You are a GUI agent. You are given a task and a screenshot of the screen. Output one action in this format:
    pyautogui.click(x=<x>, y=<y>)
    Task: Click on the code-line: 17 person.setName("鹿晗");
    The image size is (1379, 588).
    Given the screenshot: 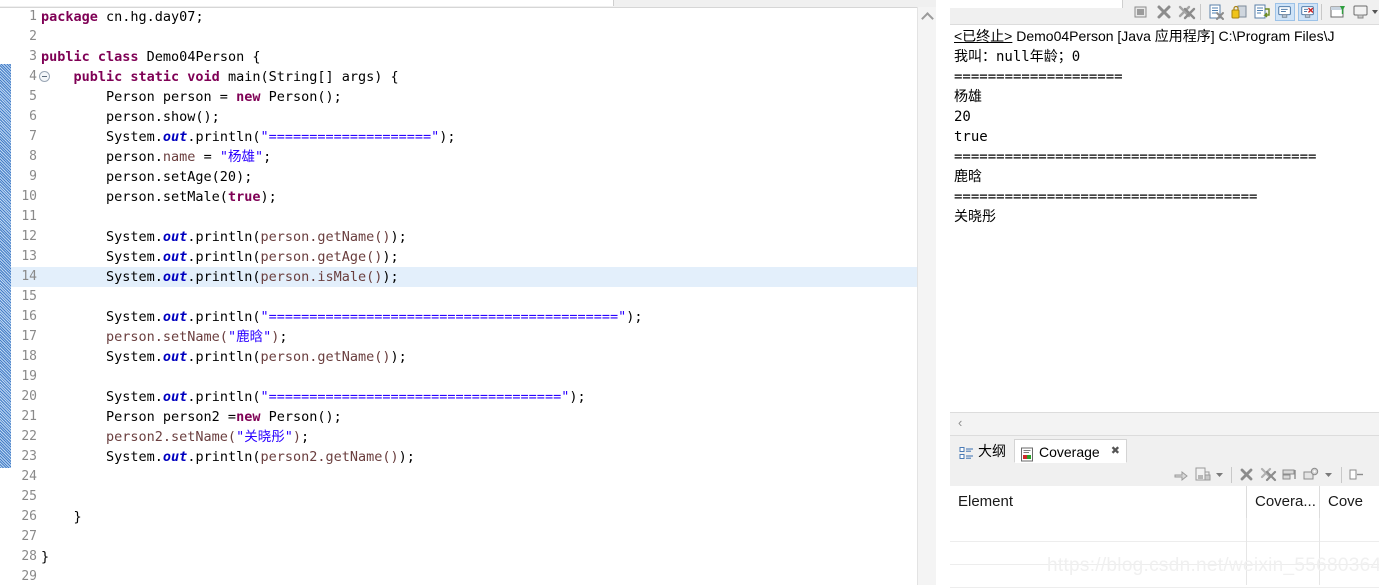 What is the action you would take?
    pyautogui.click(x=464, y=337)
    